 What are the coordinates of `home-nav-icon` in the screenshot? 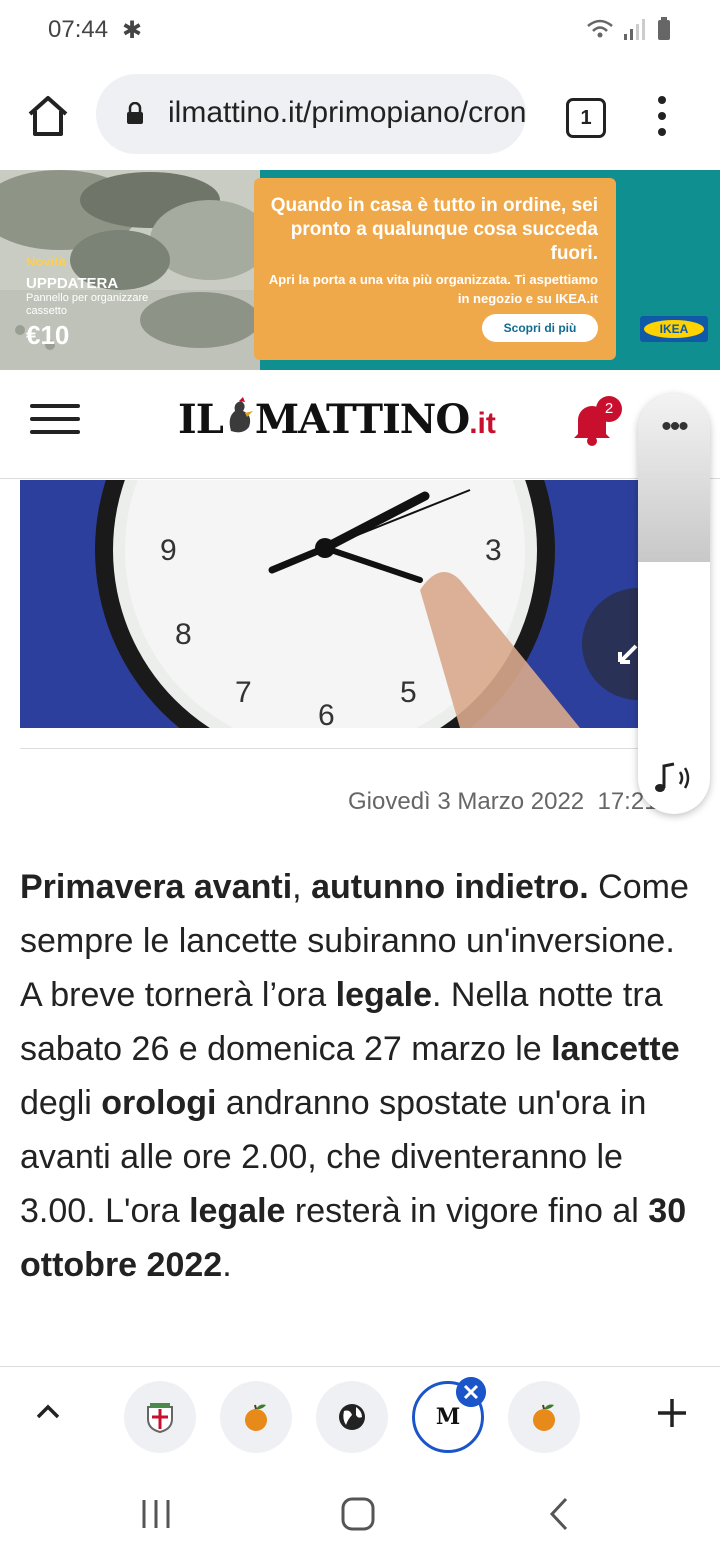 It's located at (358, 1514).